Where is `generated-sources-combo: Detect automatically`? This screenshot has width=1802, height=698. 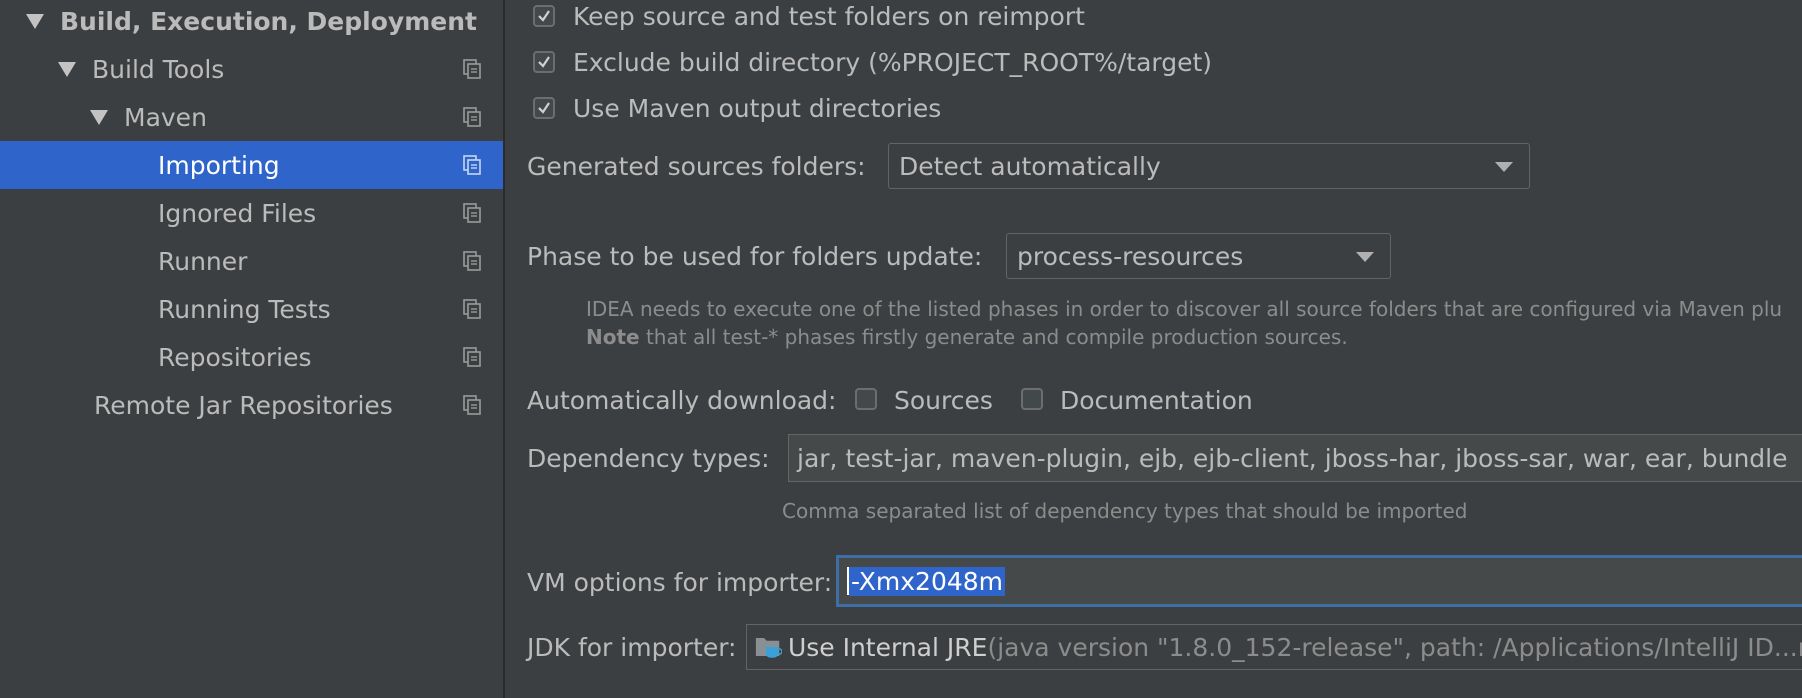 generated-sources-combo: Detect automatically is located at coordinates (1209, 166).